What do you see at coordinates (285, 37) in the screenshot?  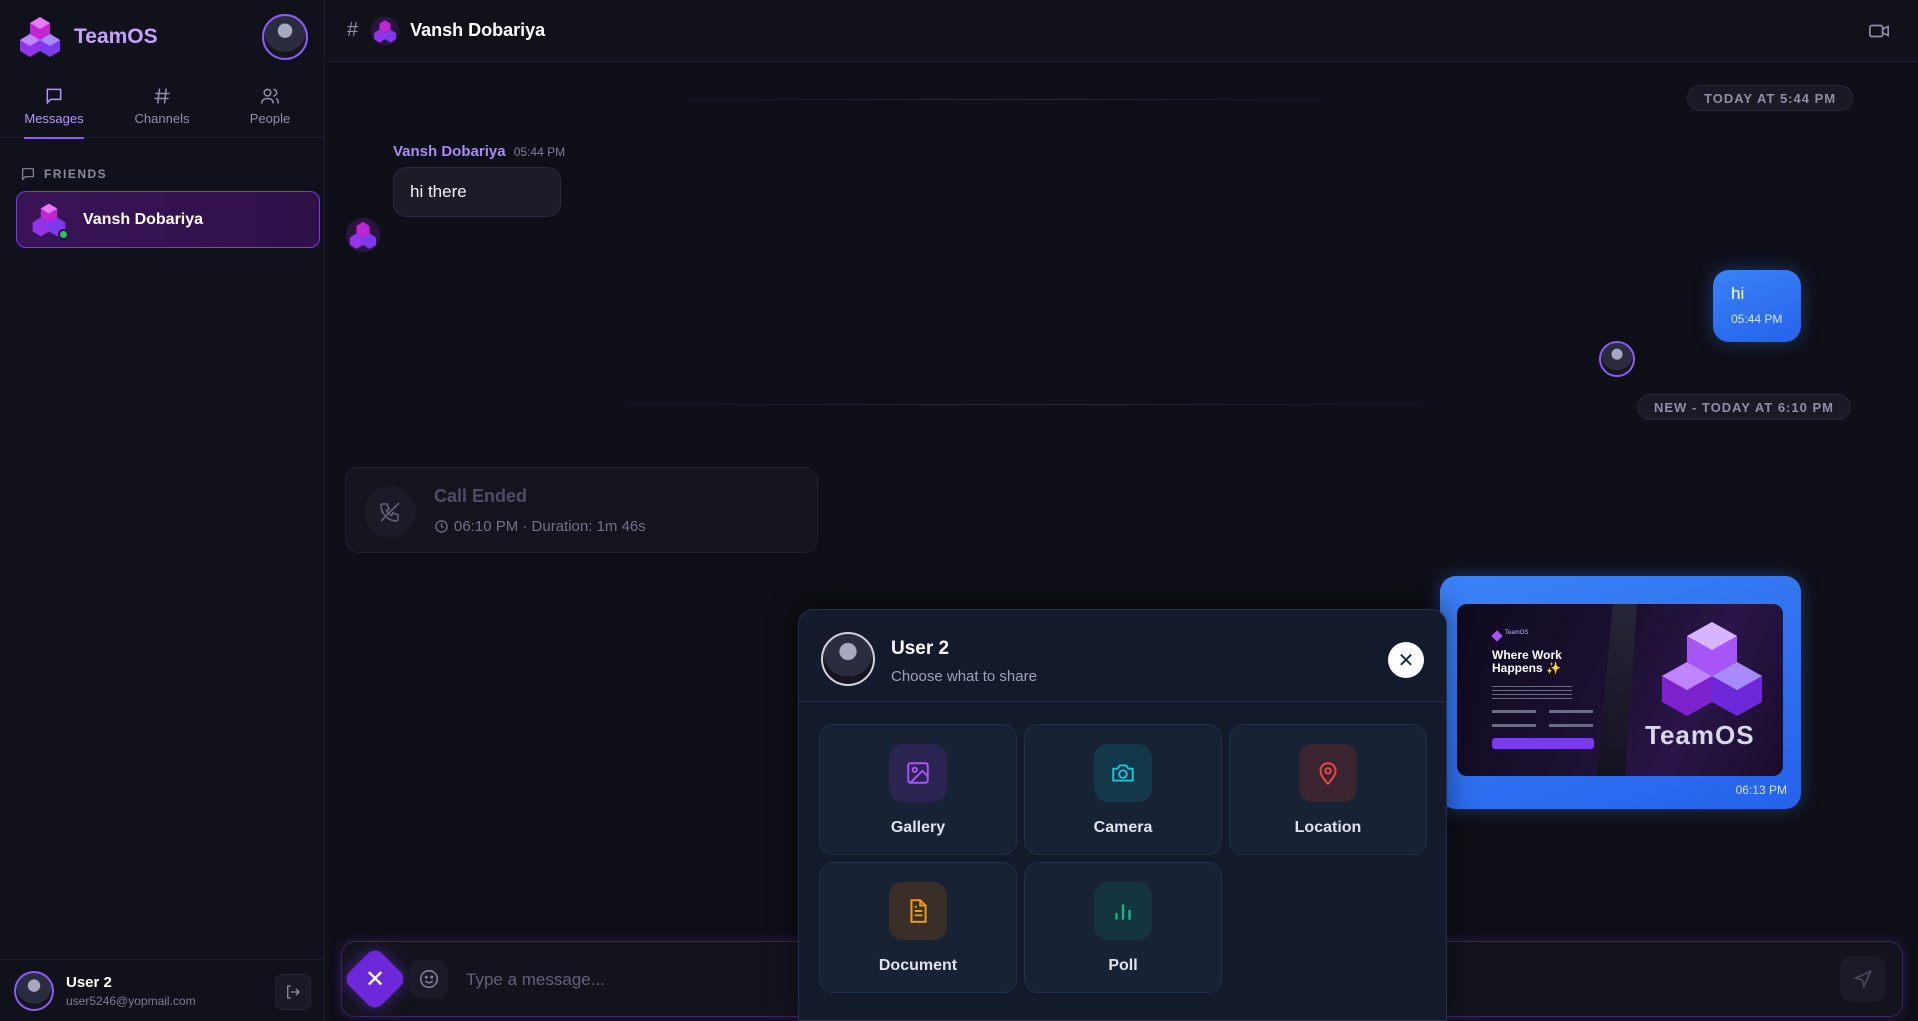 I see `profile-avatar` at bounding box center [285, 37].